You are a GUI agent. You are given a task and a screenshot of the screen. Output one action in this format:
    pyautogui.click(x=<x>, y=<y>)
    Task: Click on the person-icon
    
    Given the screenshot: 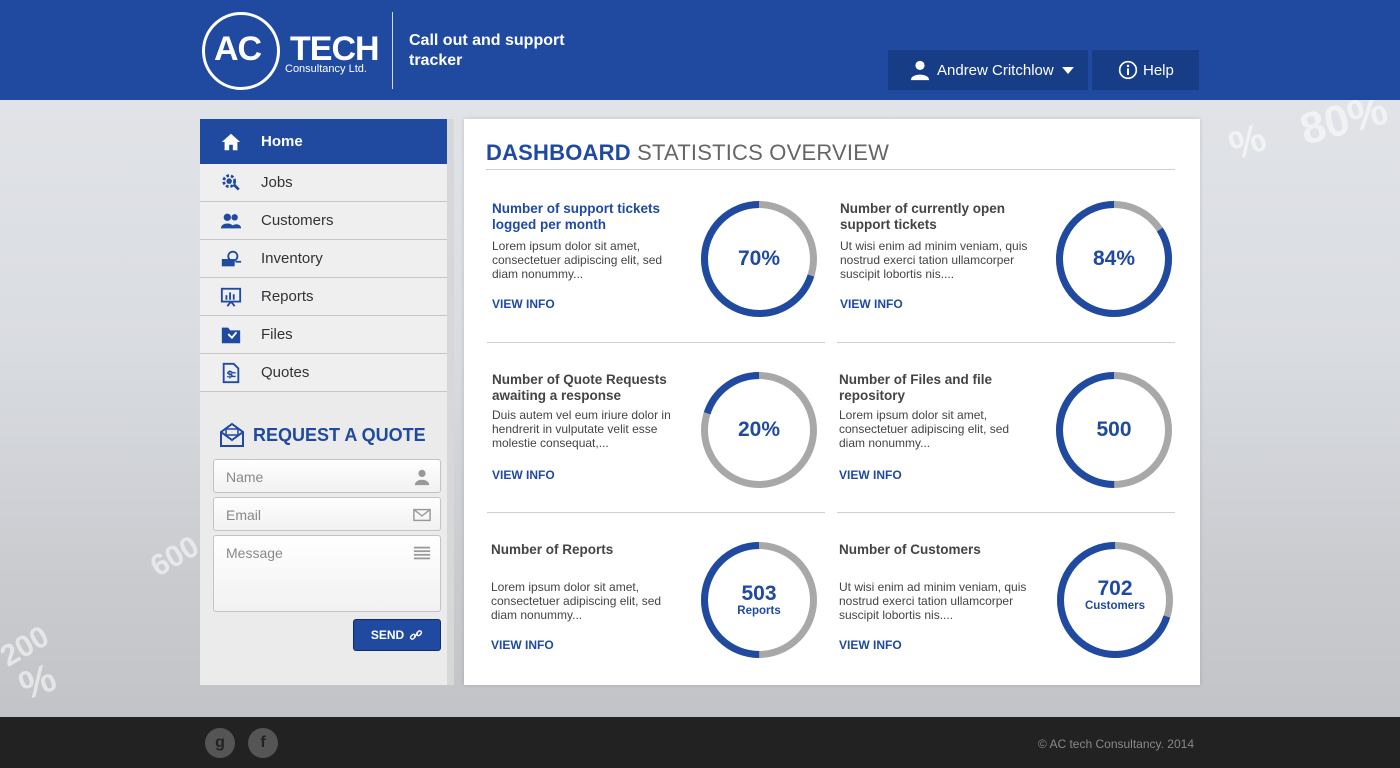 What is the action you would take?
    pyautogui.click(x=422, y=477)
    